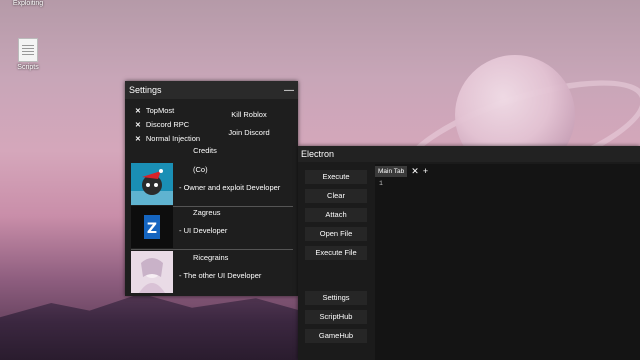  Describe the element at coordinates (336, 215) in the screenshot. I see `attach-button: Attach` at that location.